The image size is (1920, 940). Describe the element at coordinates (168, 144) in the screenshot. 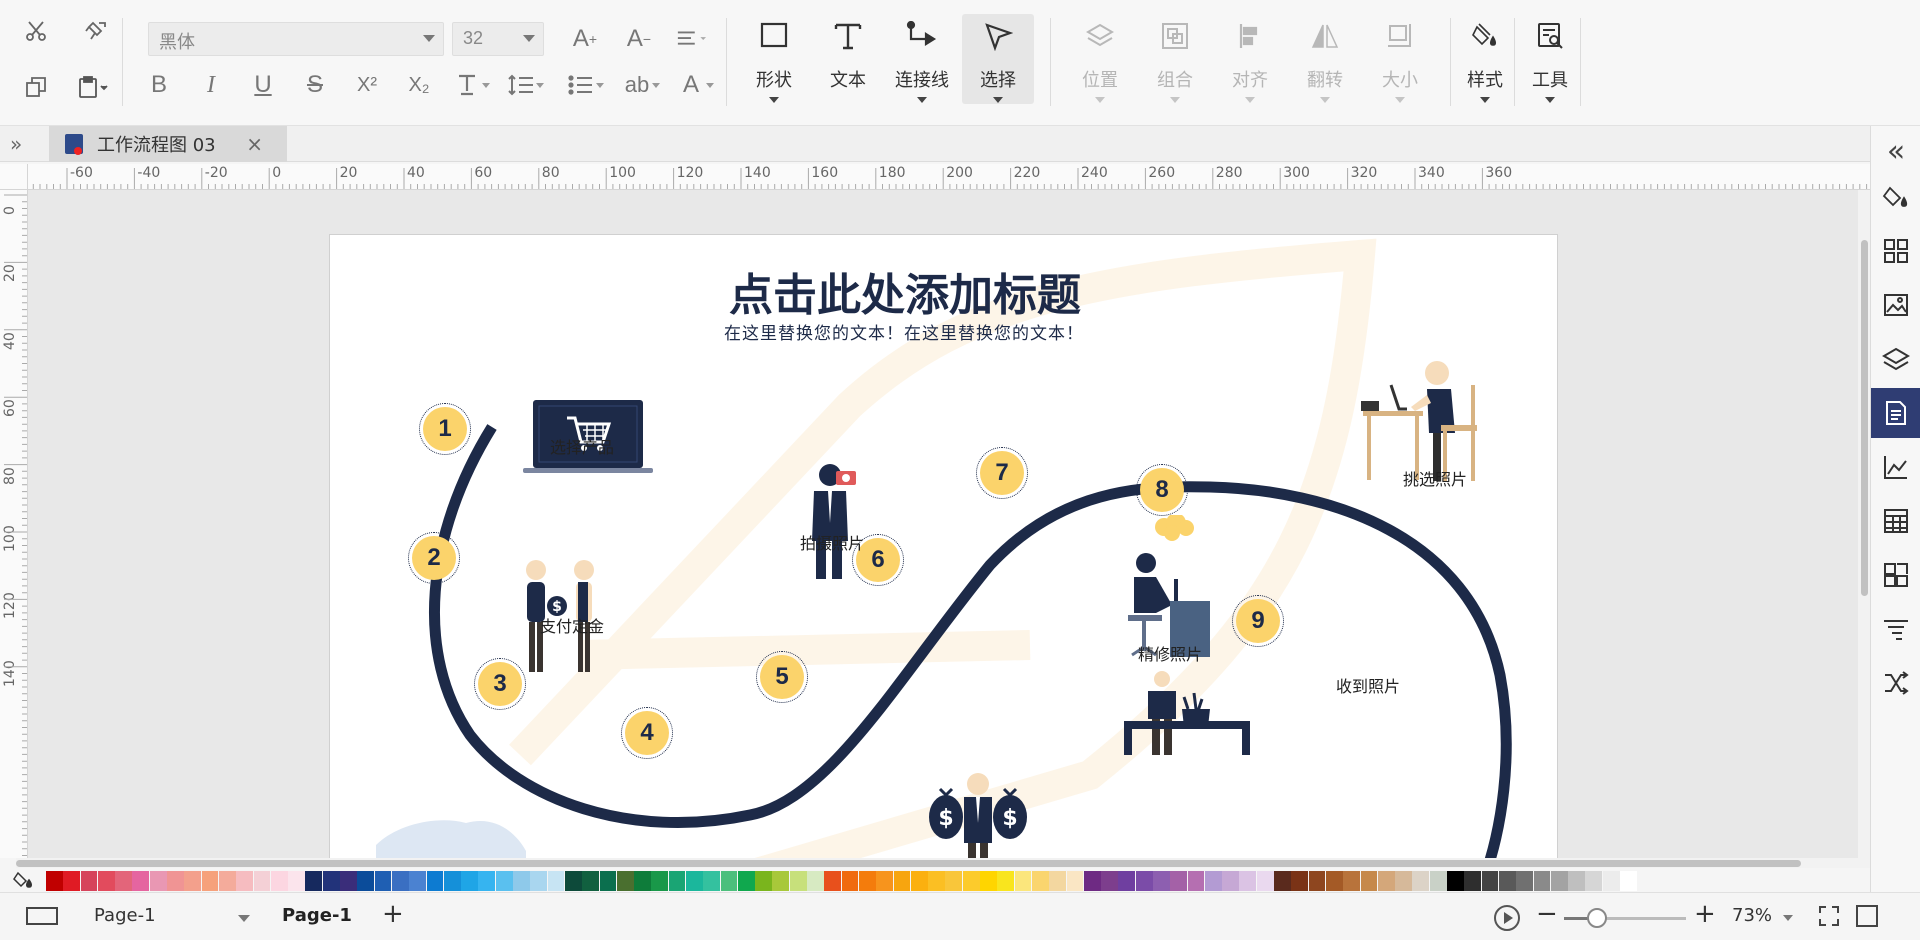

I see `tab-document: 工作流程图 03 ×` at that location.